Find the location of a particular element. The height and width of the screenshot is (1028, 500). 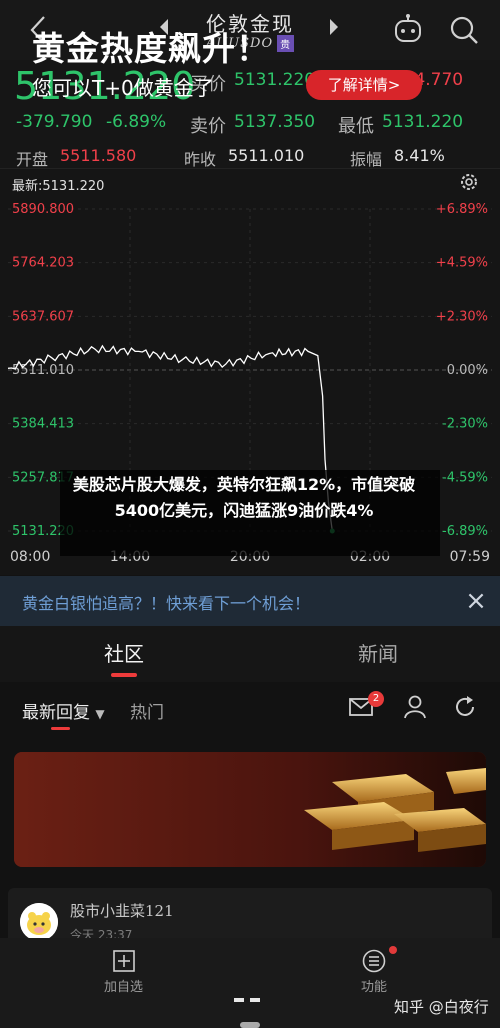

ask-value: 5137.350 is located at coordinates (275, 122).